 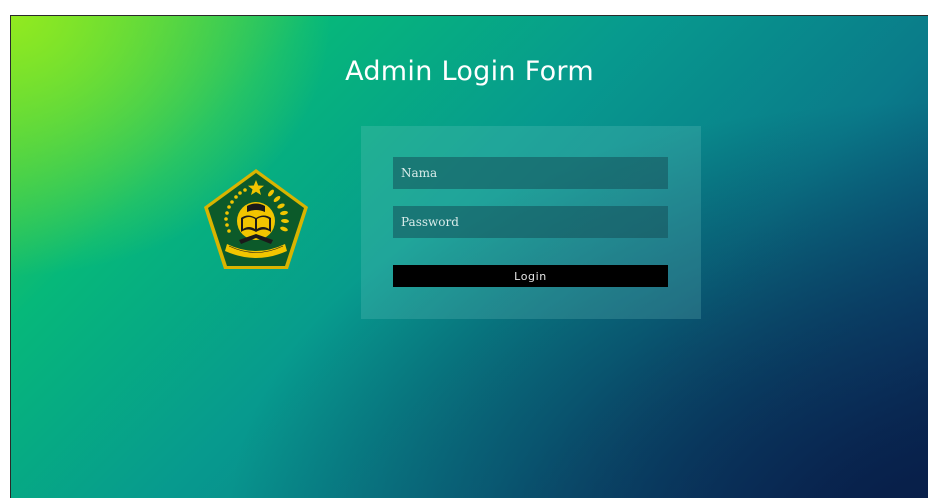 I want to click on login-button: Login, so click(x=530, y=276).